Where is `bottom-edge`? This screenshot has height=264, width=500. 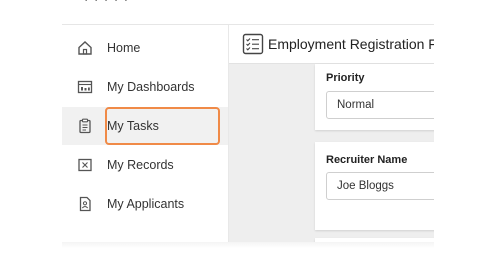 bottom-edge is located at coordinates (248, 245).